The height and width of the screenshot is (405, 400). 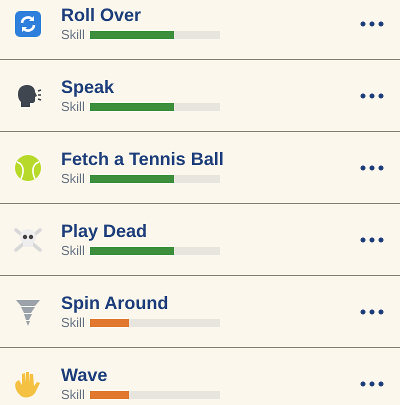 What do you see at coordinates (115, 303) in the screenshot?
I see `skill-name: Spin Around` at bounding box center [115, 303].